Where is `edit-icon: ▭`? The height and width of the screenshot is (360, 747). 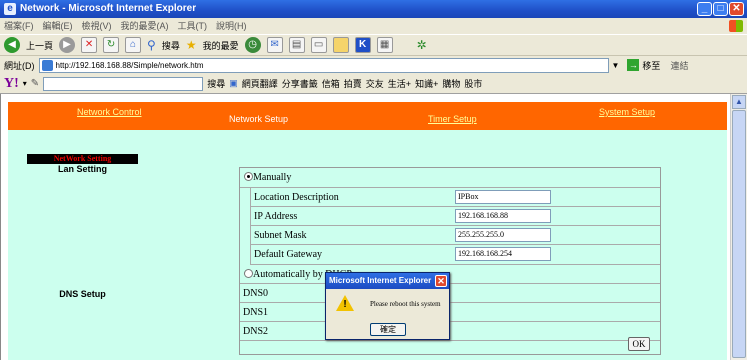
edit-icon: ▭ is located at coordinates (318, 45).